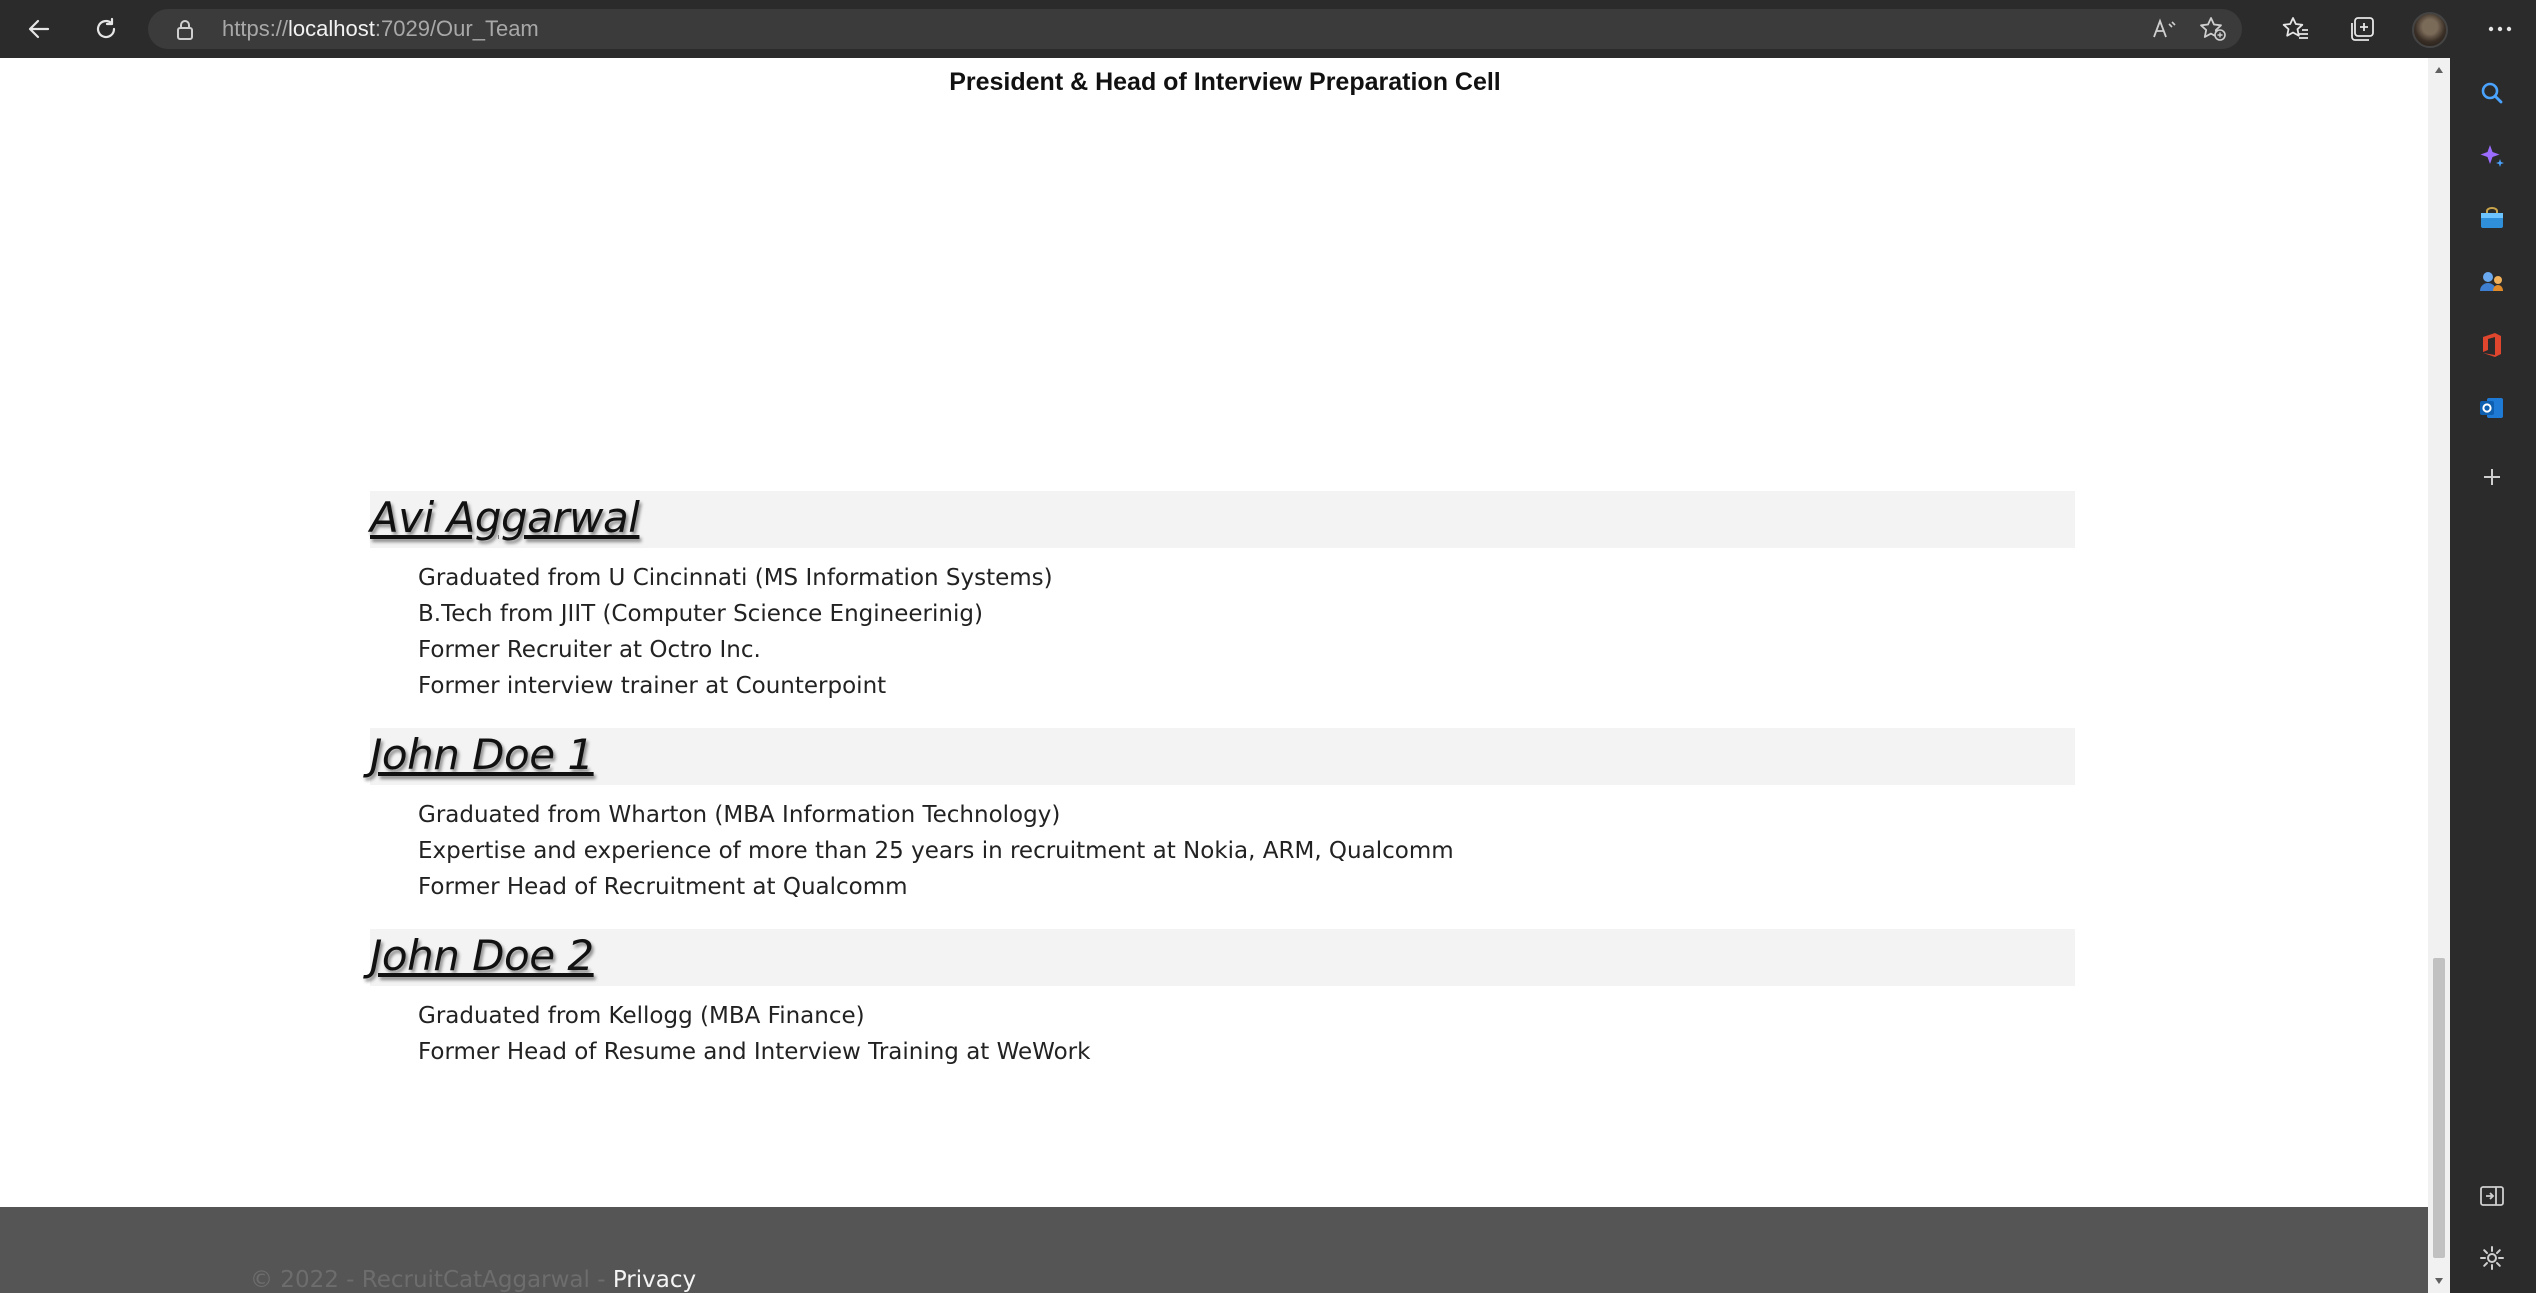 Image resolution: width=2536 pixels, height=1293 pixels. I want to click on favorites-button, so click(2296, 29).